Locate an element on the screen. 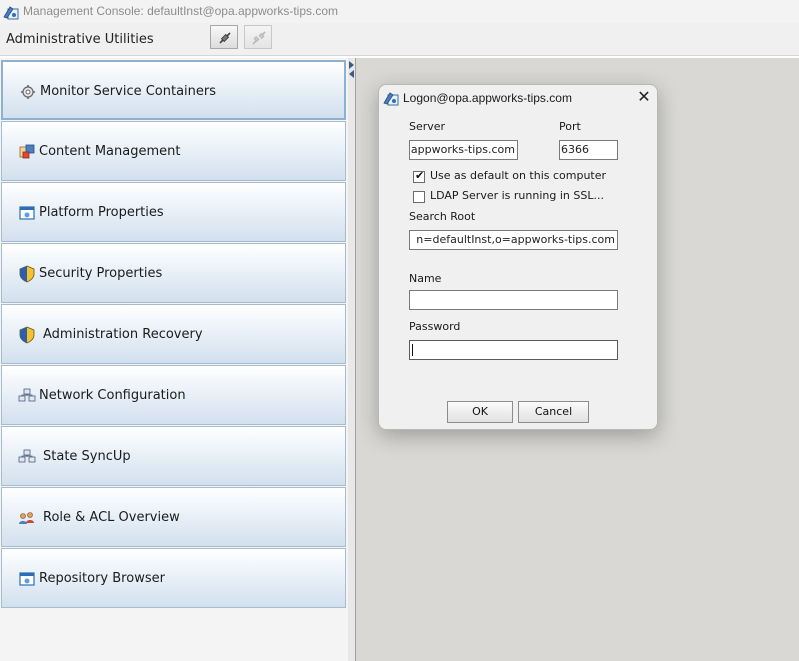 Image resolution: width=799 pixels, height=661 pixels. sidebar-item-repository-browser: Repository Browser is located at coordinates (173, 578).